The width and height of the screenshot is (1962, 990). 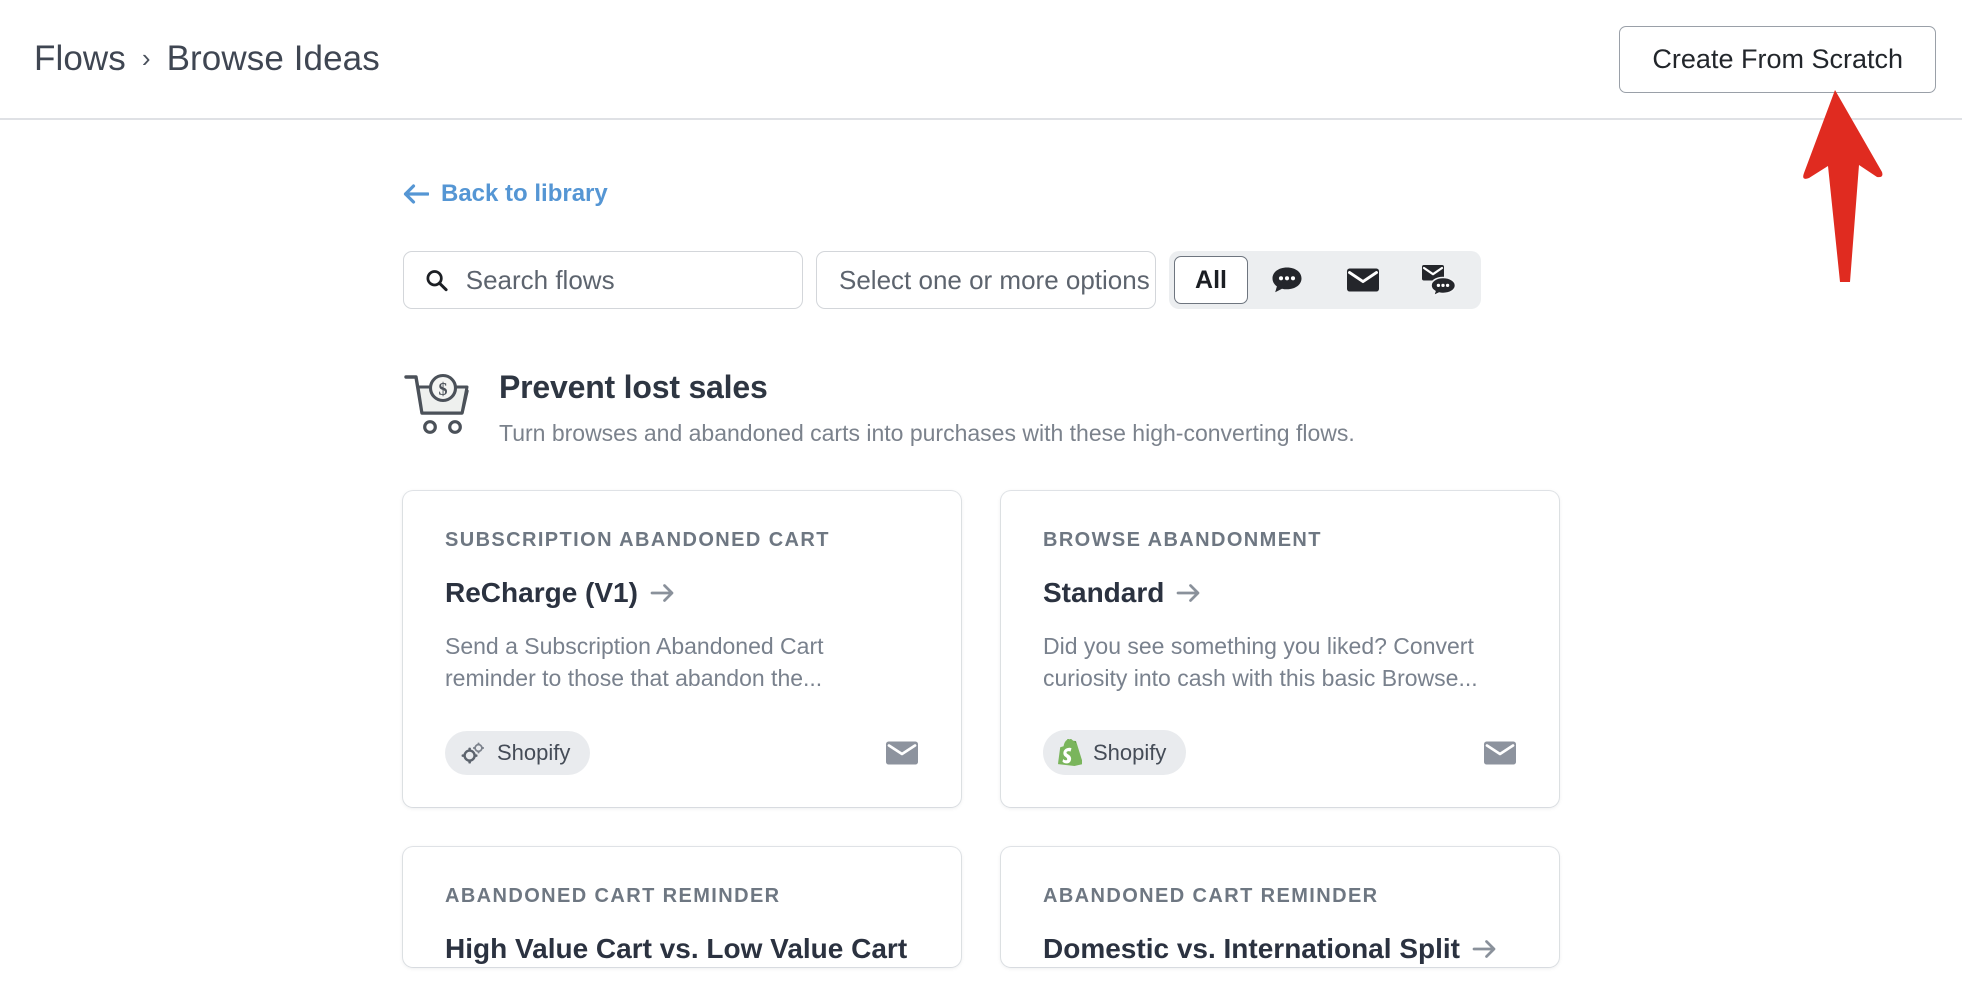 I want to click on card-title: Standard, so click(x=1104, y=592).